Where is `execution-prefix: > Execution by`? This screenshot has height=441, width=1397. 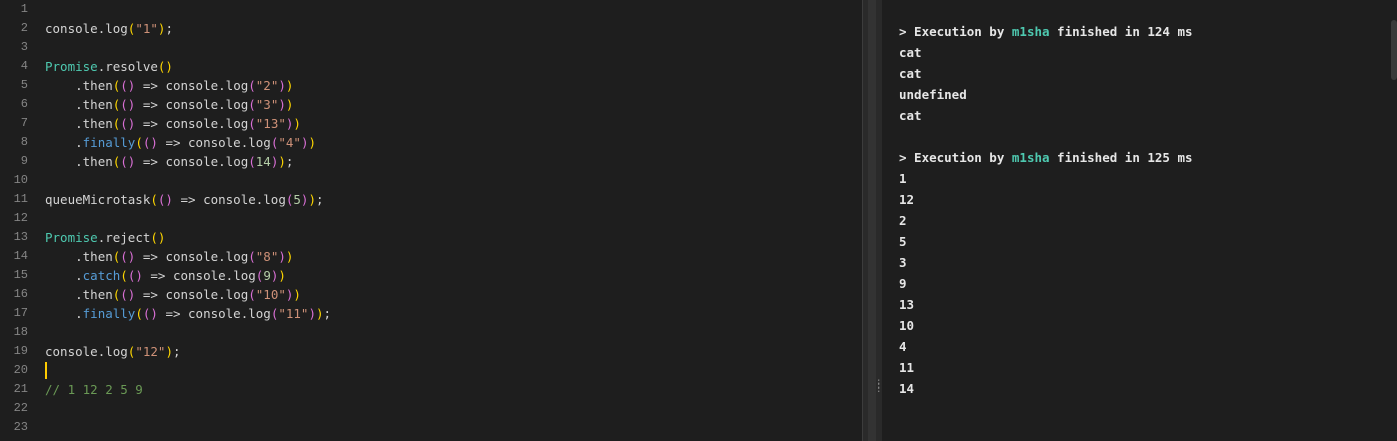 execution-prefix: > Execution by is located at coordinates (955, 31).